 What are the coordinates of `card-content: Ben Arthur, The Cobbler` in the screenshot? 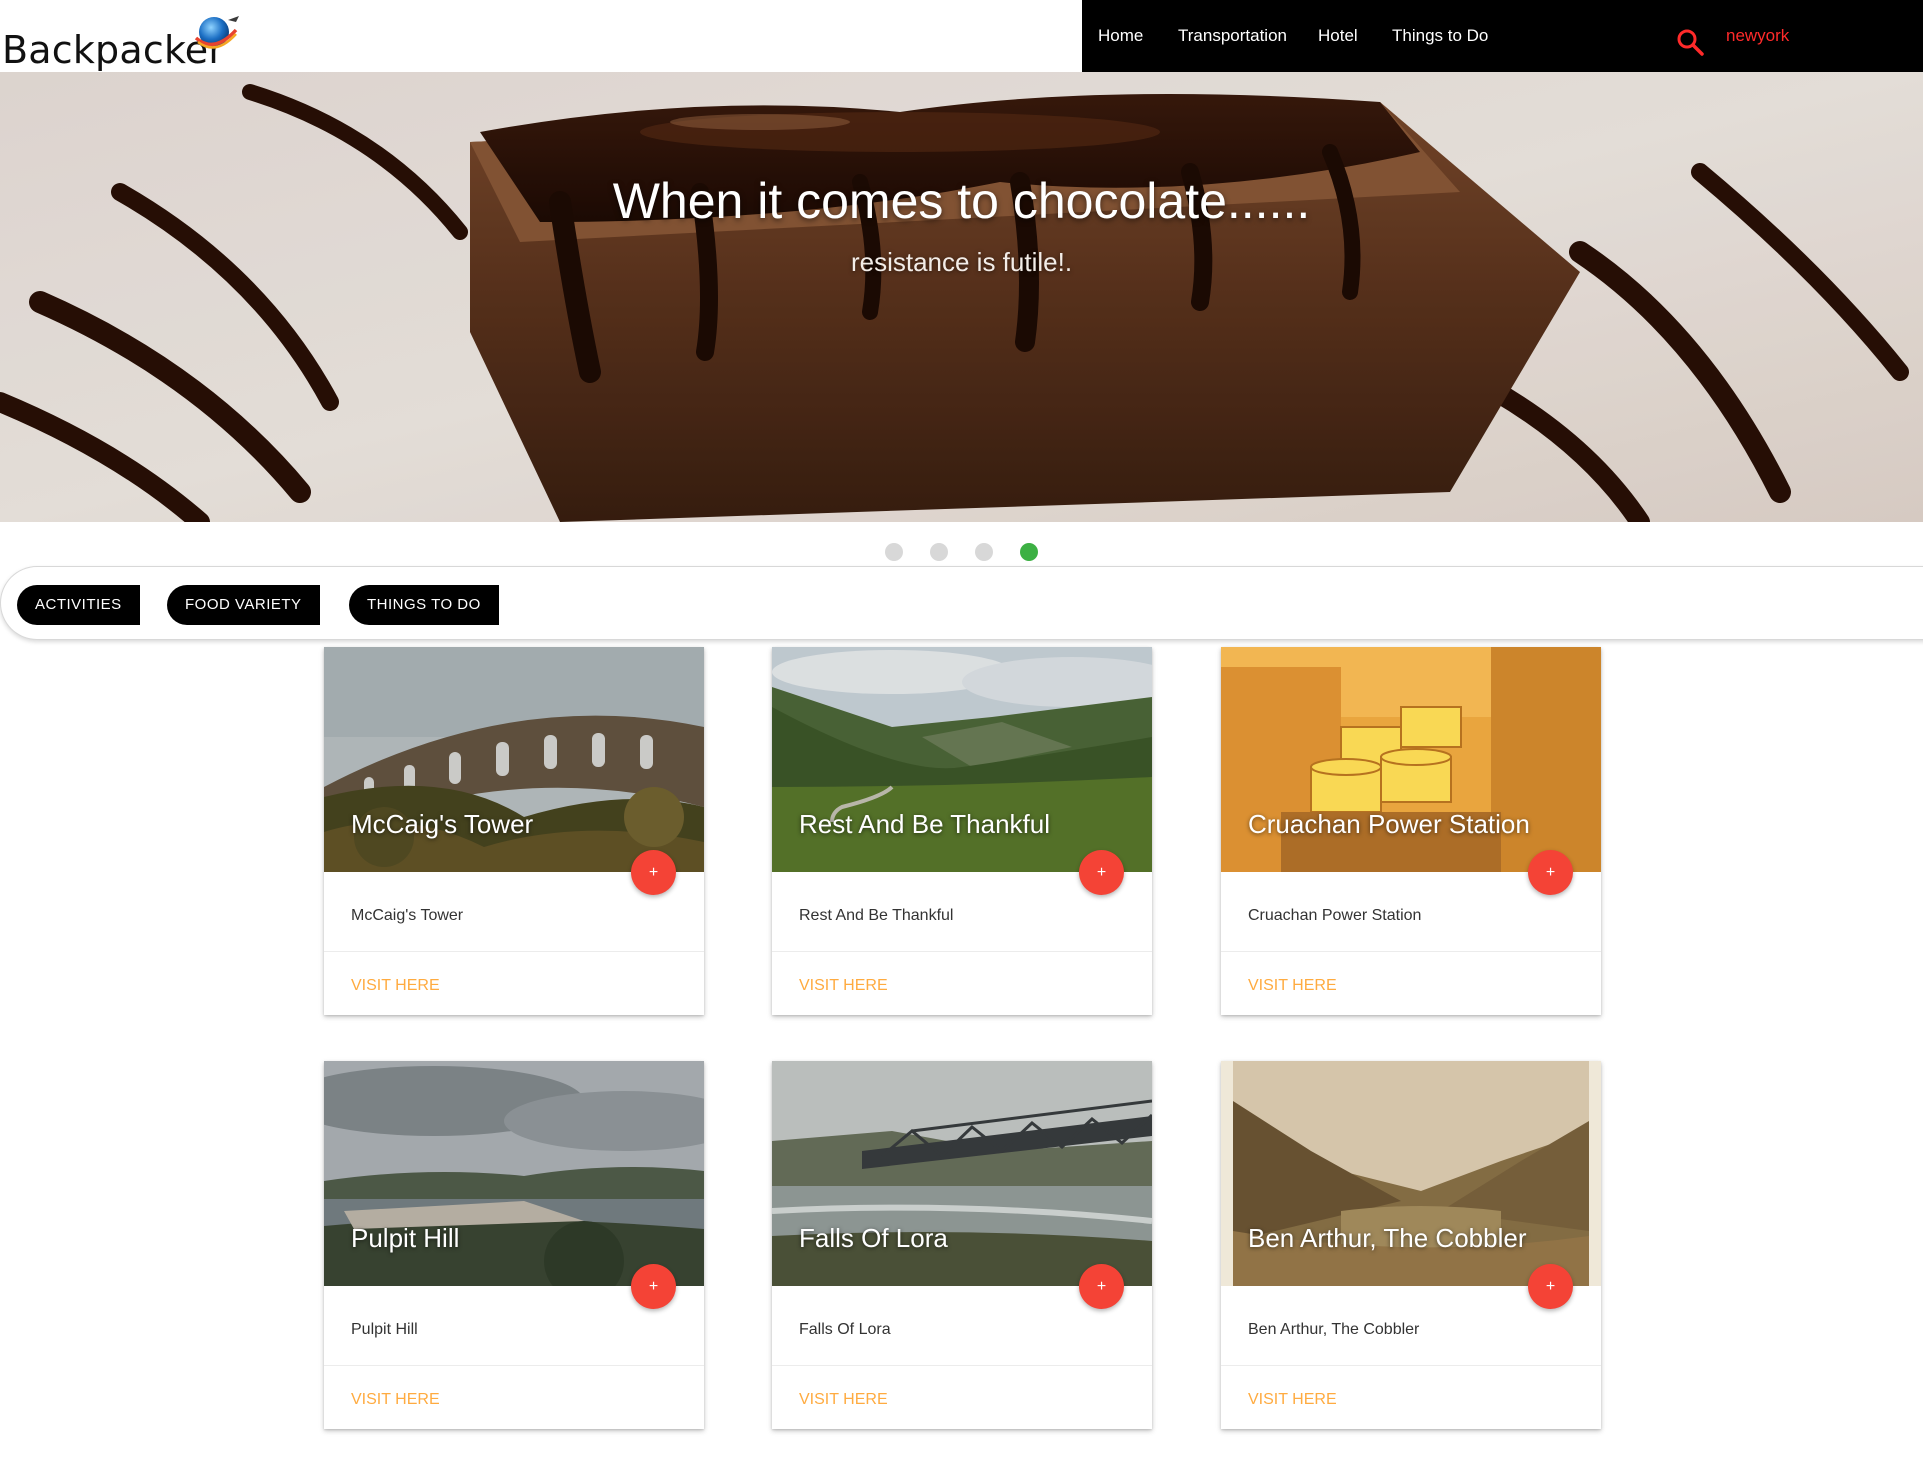 It's located at (1334, 1329).